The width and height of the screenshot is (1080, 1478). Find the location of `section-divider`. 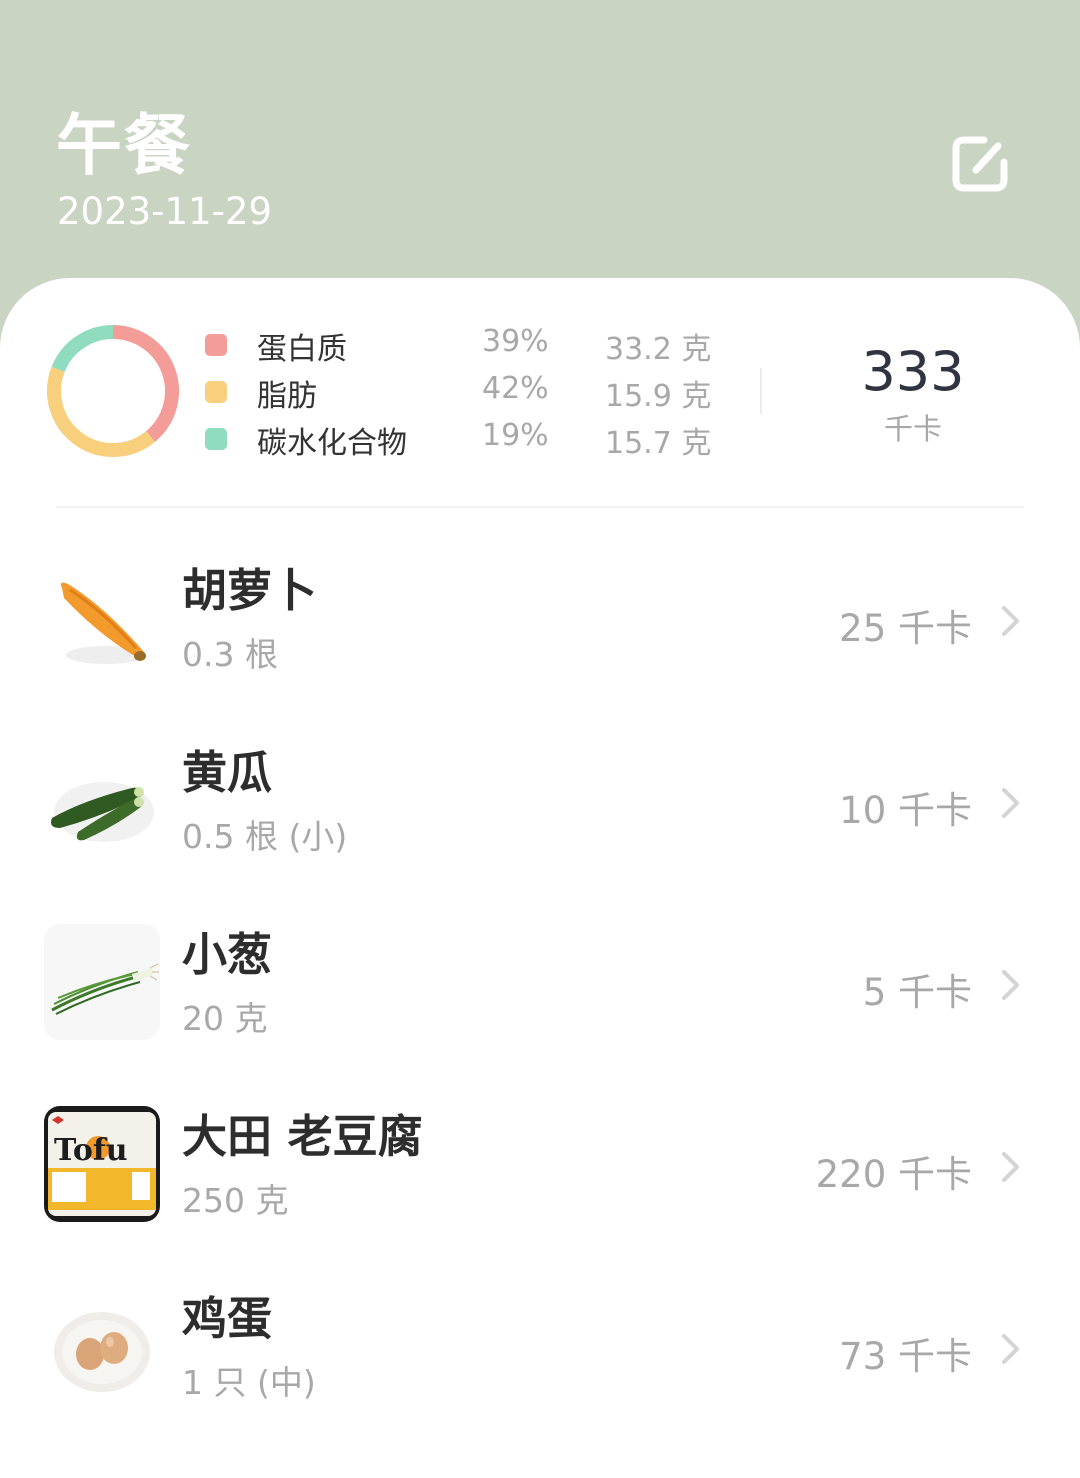

section-divider is located at coordinates (540, 507).